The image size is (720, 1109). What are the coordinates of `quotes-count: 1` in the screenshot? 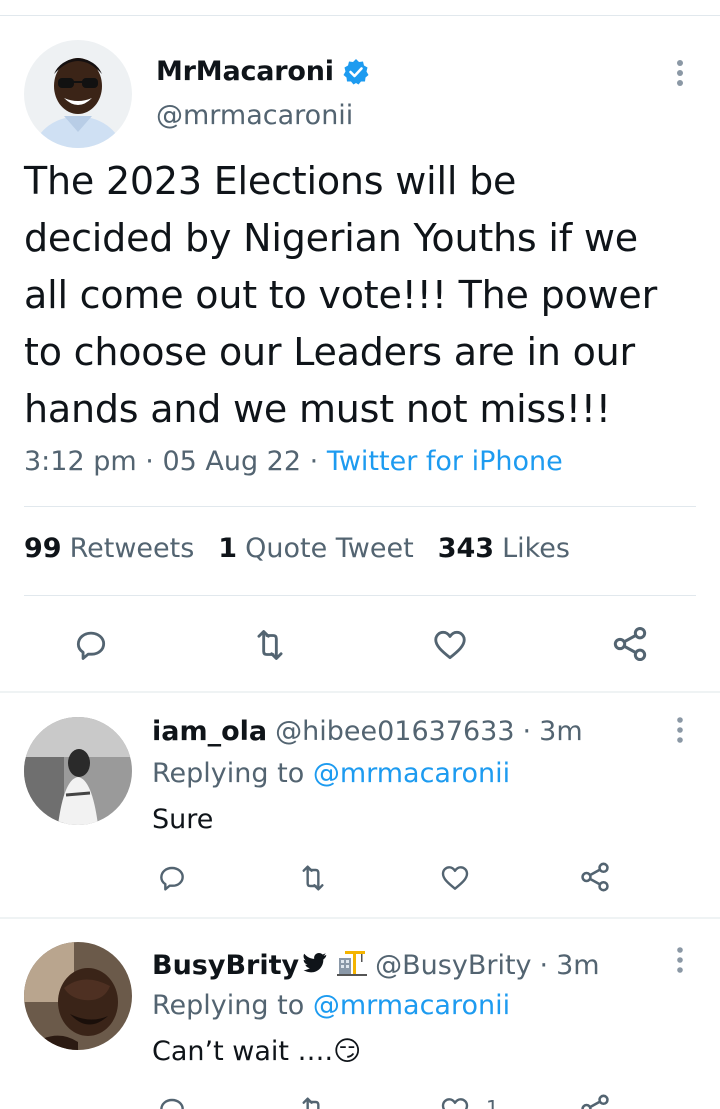 It's located at (228, 548).